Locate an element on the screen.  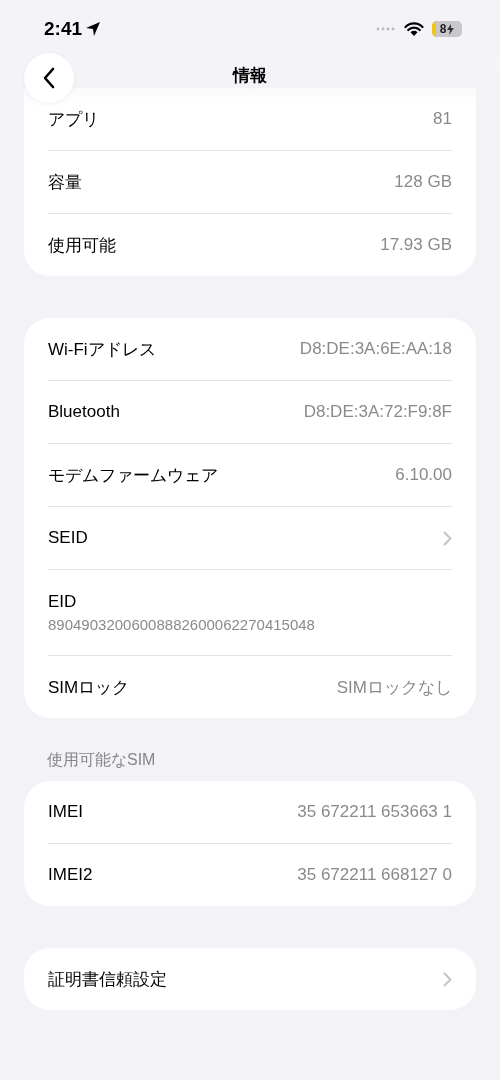
row-value: 35 672211 668127 0 is located at coordinates (374, 875).